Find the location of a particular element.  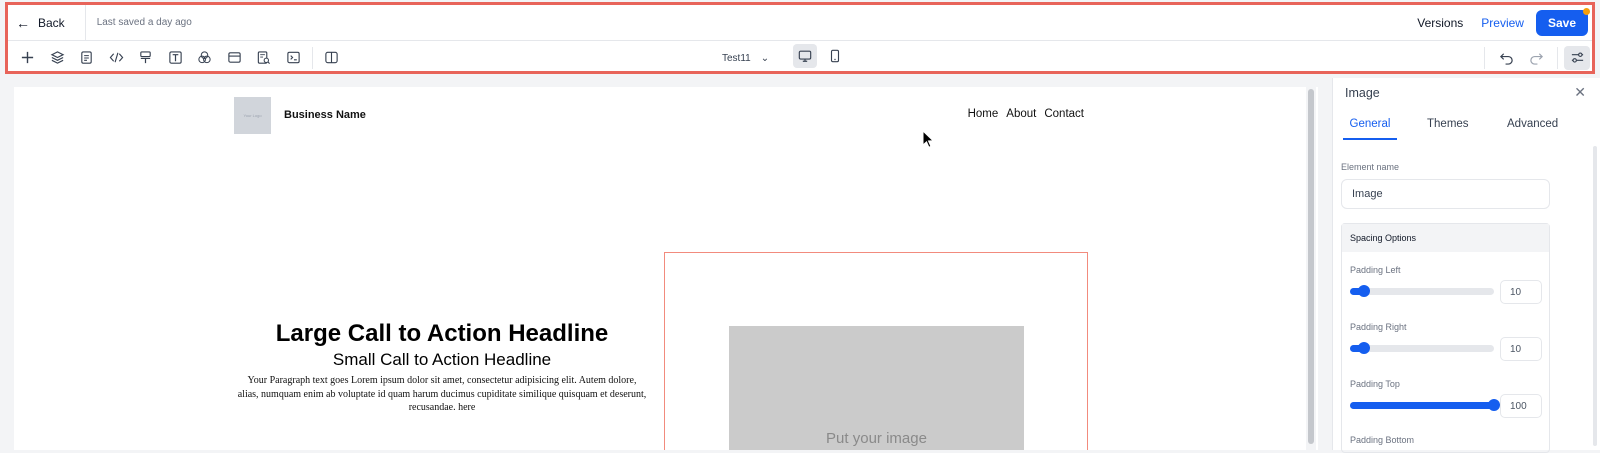

text-icon is located at coordinates (176, 58).